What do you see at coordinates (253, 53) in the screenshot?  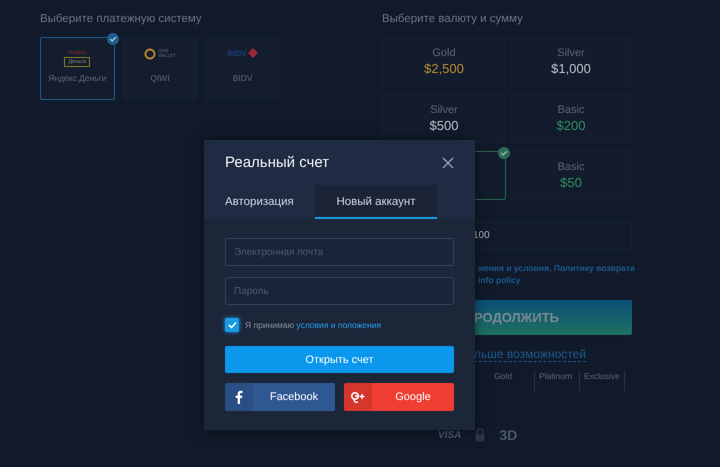 I see `diamond-icon` at bounding box center [253, 53].